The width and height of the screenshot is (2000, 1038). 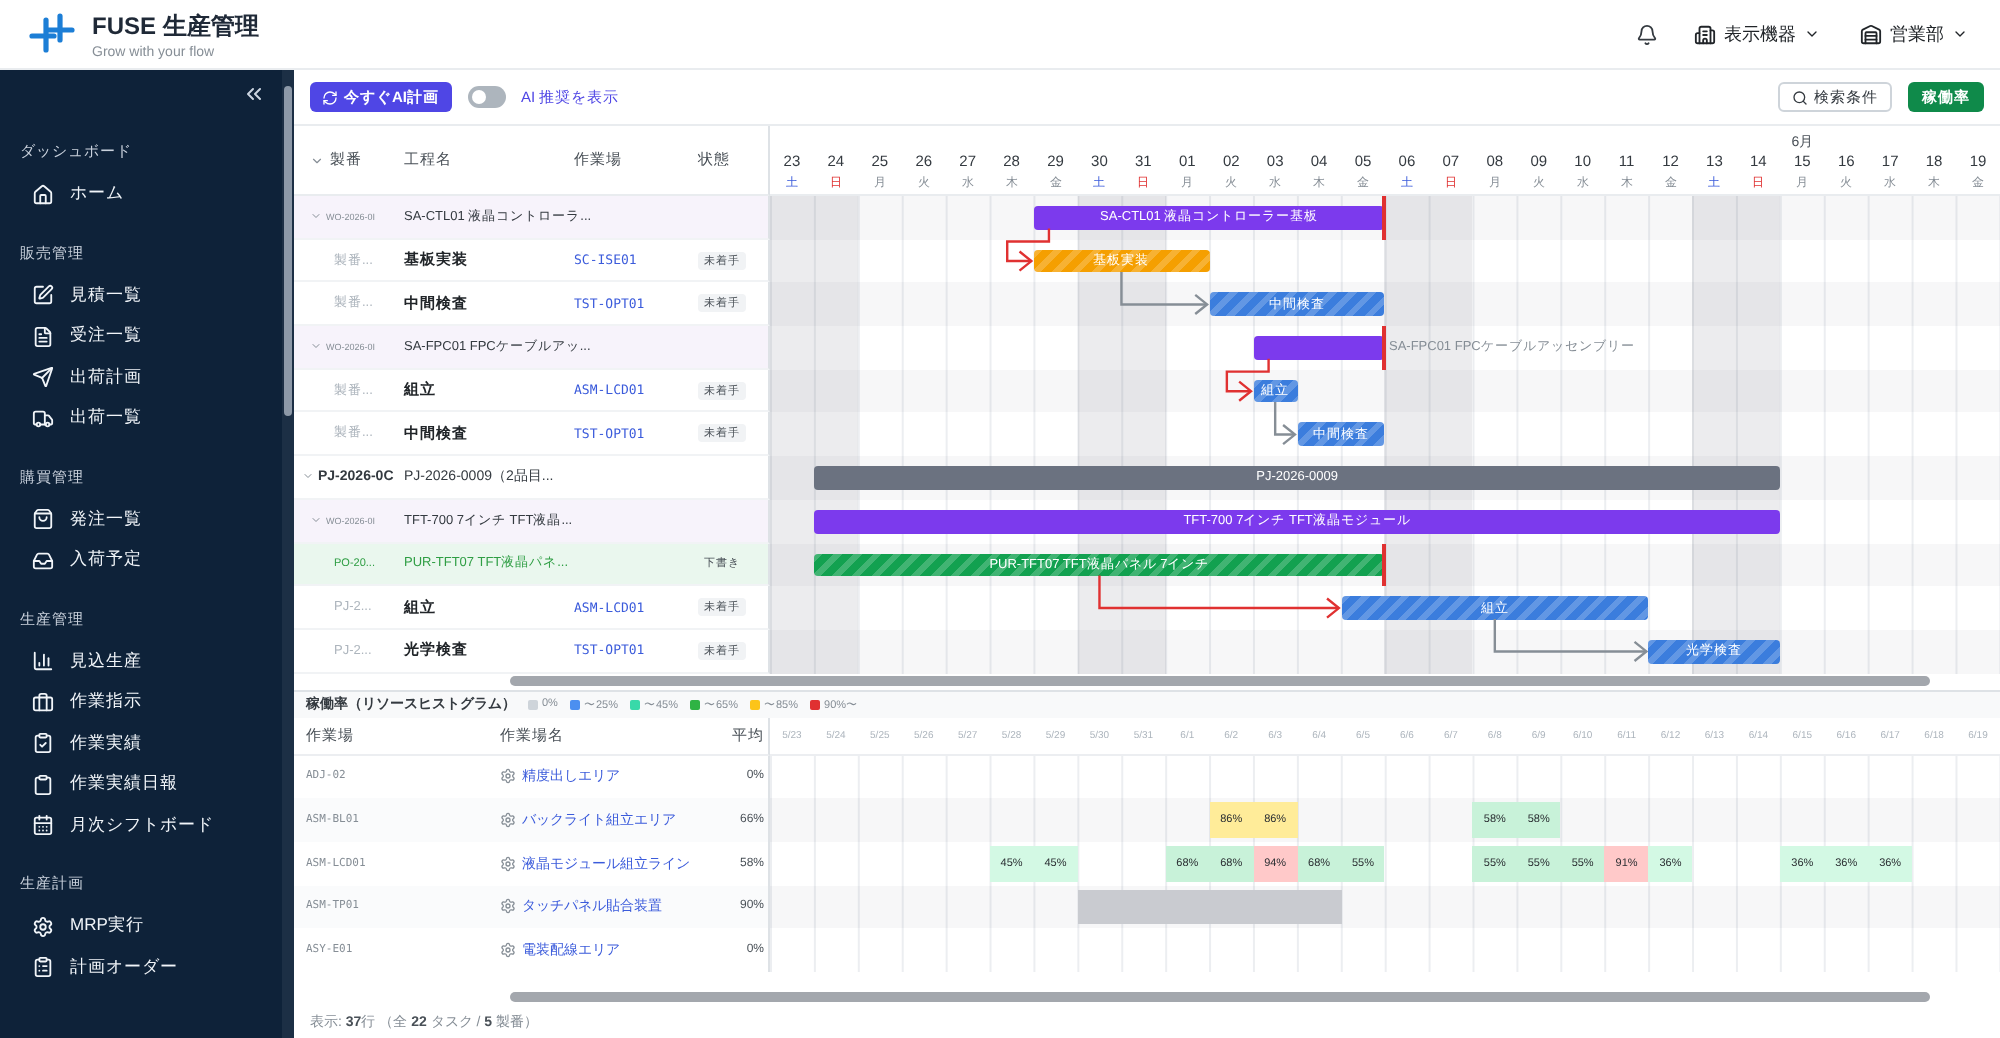 What do you see at coordinates (1871, 34) in the screenshot?
I see `warehouse-icon` at bounding box center [1871, 34].